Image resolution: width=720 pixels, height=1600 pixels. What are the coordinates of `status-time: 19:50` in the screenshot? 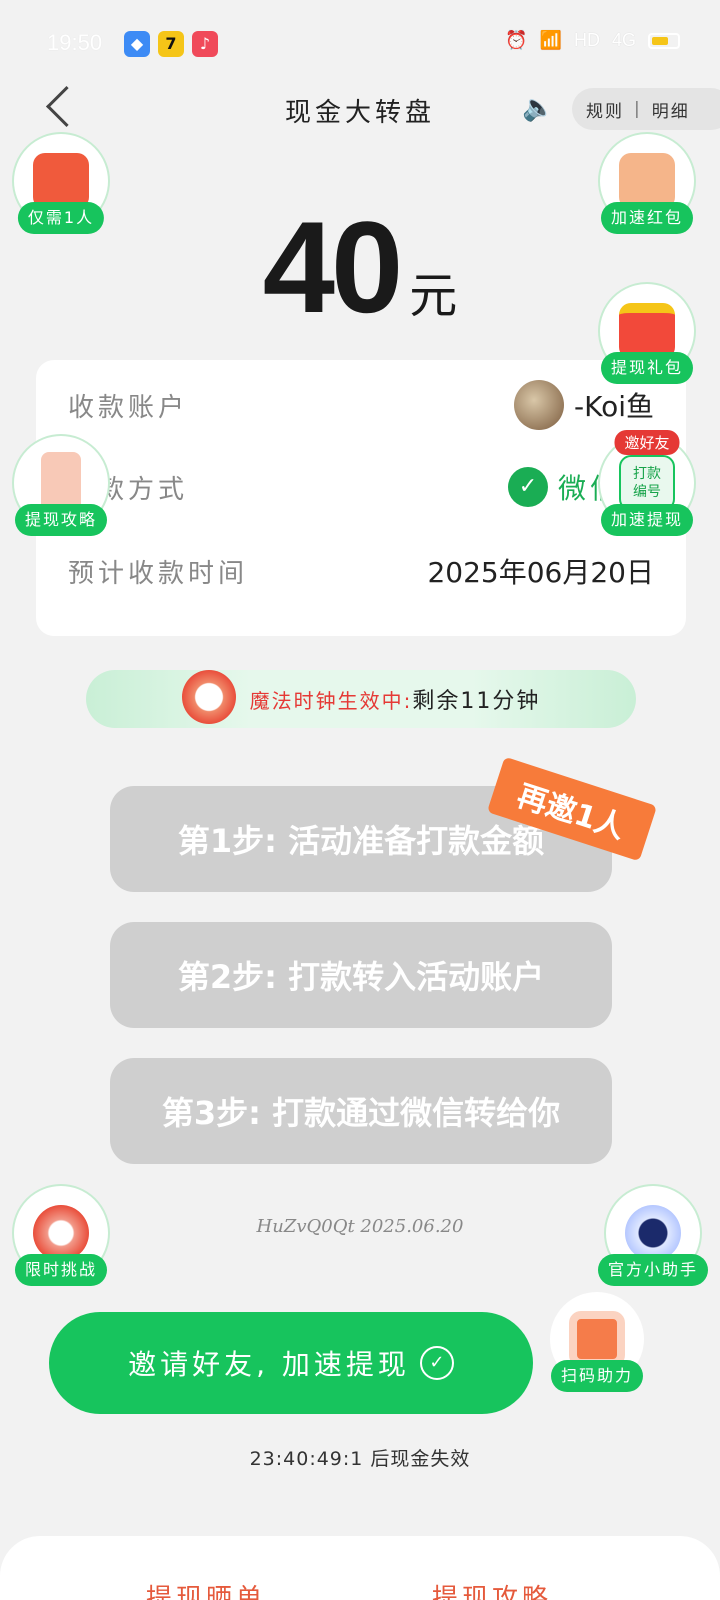 It's located at (75, 42).